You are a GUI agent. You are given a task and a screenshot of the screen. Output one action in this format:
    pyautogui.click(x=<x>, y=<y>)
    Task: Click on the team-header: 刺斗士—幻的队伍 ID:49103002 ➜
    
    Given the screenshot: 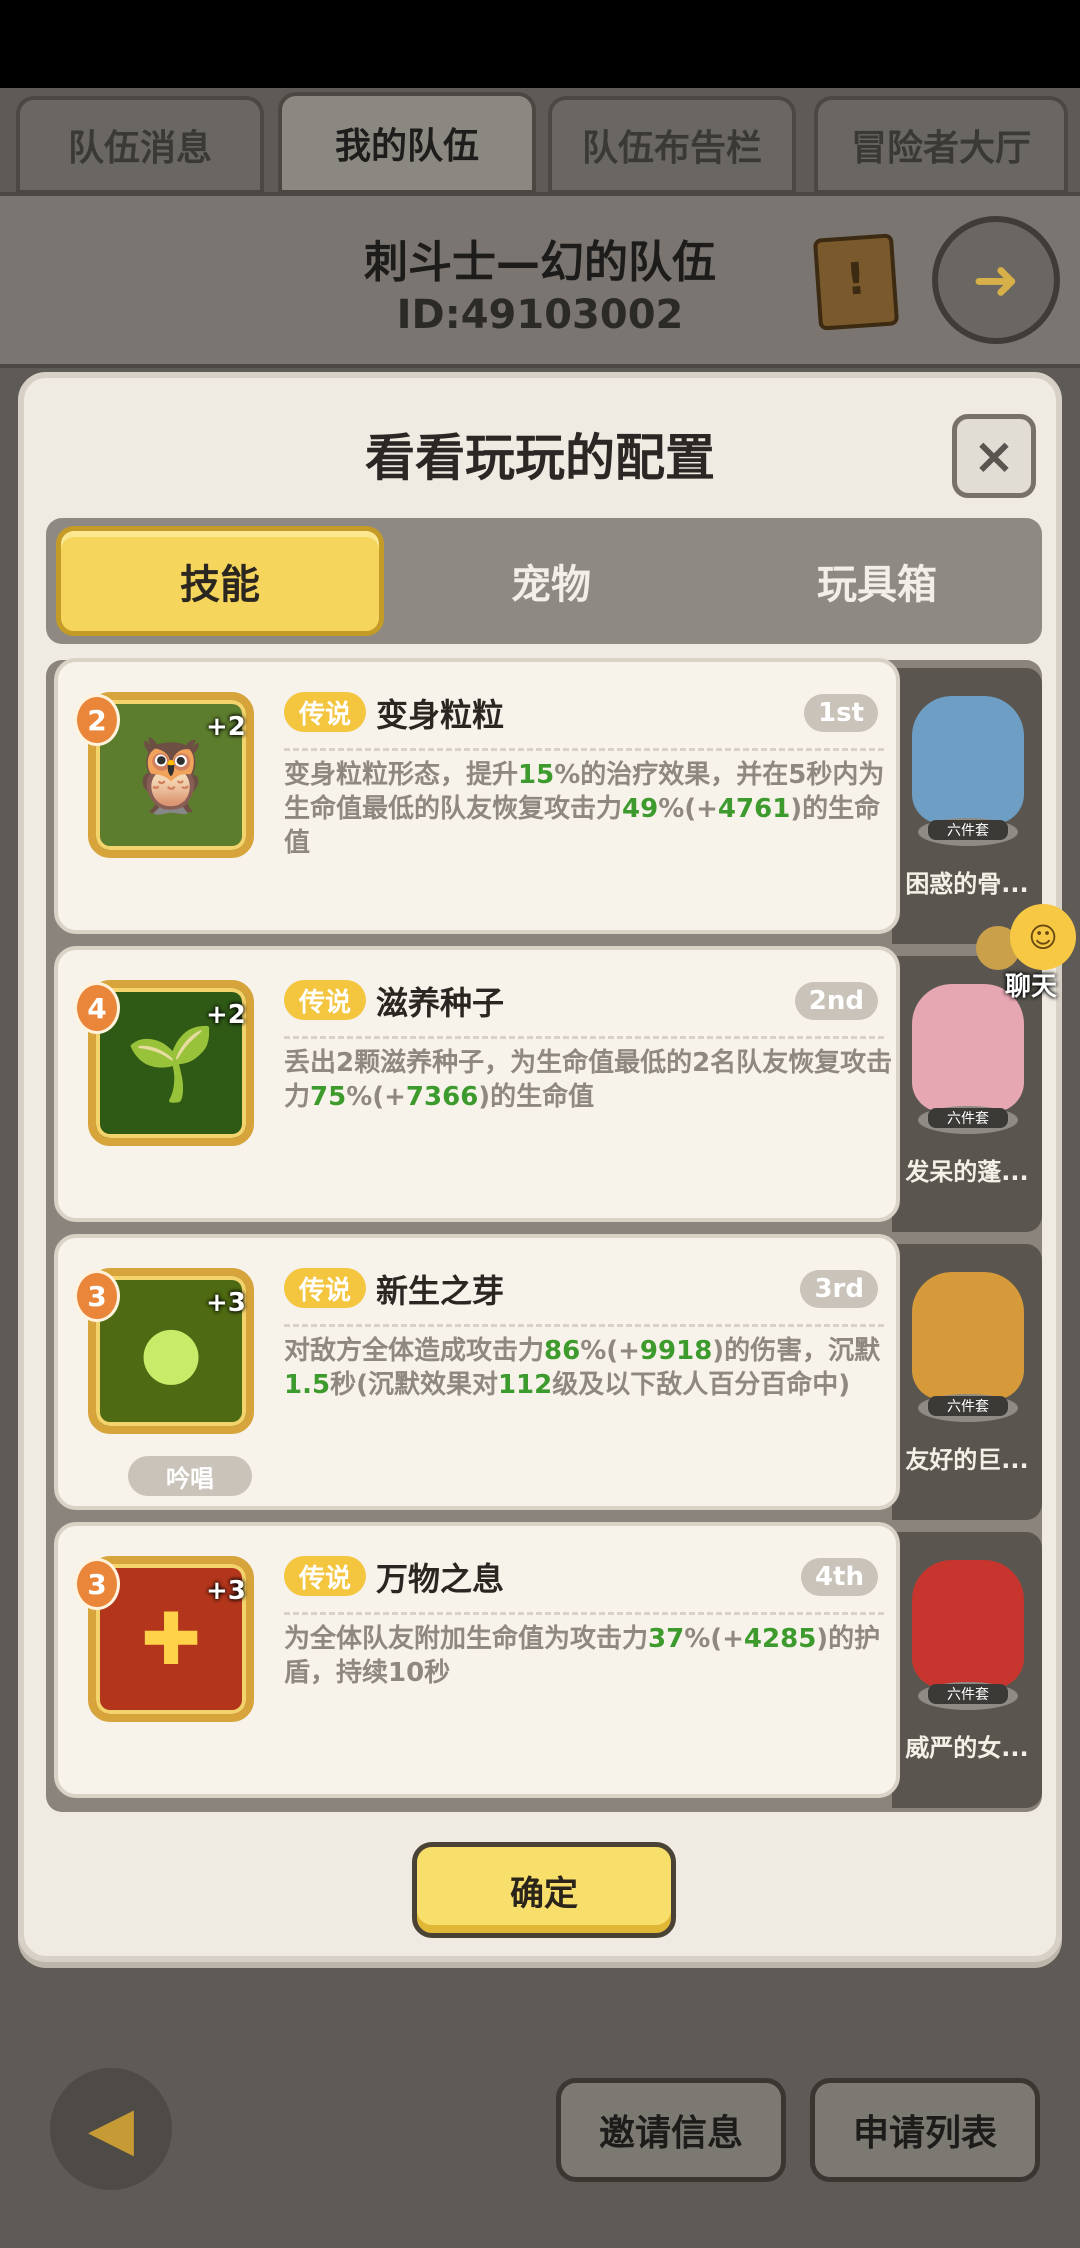 What is the action you would take?
    pyautogui.click(x=540, y=280)
    